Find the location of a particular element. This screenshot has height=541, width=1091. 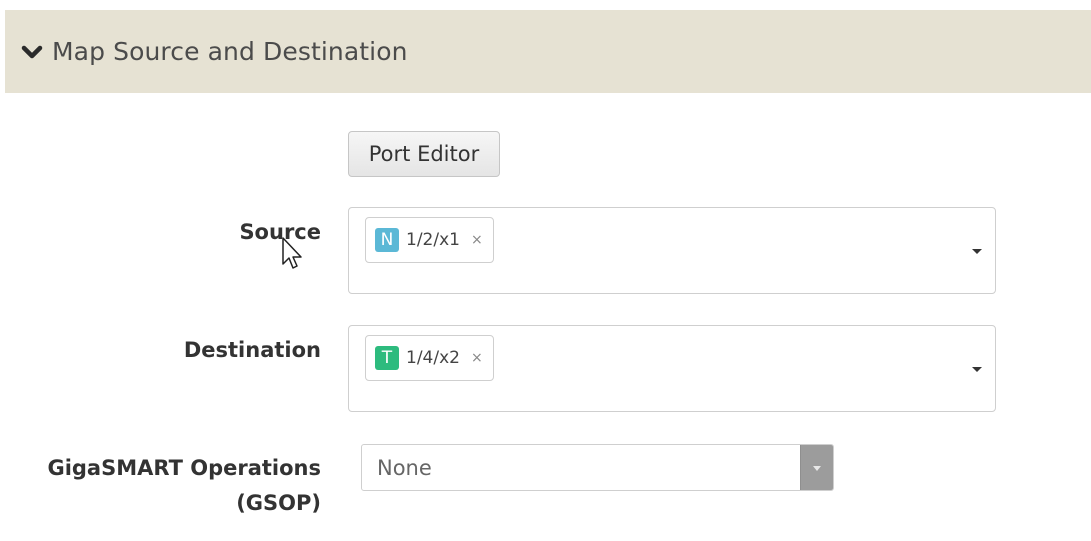

source-tag-badge: N is located at coordinates (387, 240).